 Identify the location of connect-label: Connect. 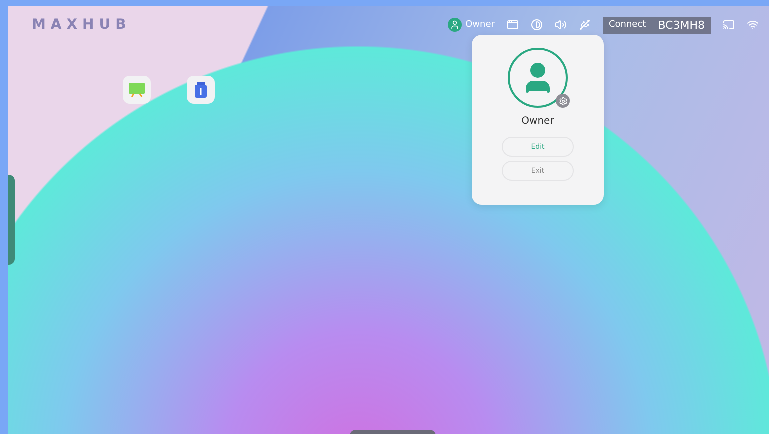
(627, 25).